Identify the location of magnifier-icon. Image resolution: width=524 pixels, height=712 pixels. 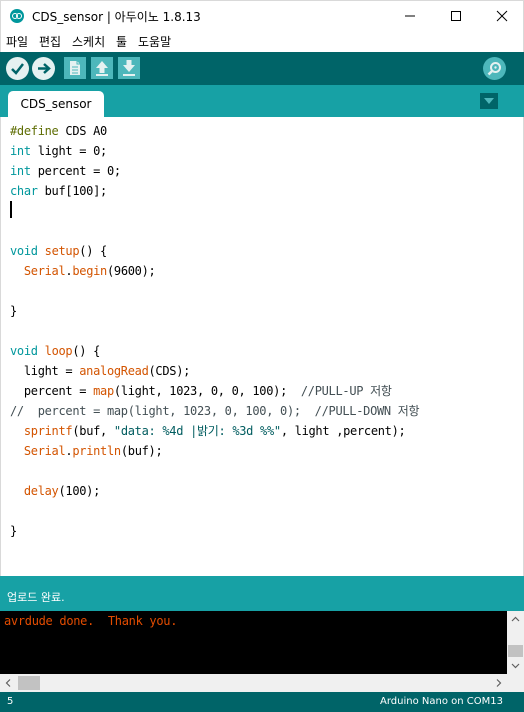
(494, 69).